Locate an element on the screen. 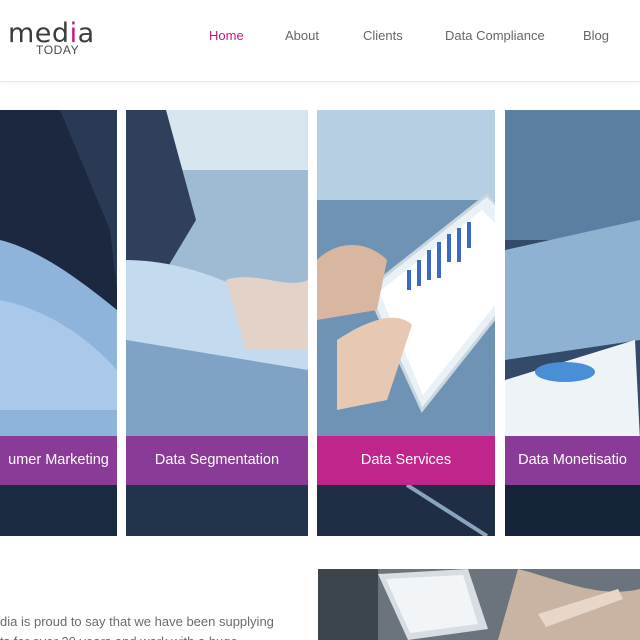 Image resolution: width=640 pixels, height=640 pixels. panel-label: umer Marketing is located at coordinates (58, 460).